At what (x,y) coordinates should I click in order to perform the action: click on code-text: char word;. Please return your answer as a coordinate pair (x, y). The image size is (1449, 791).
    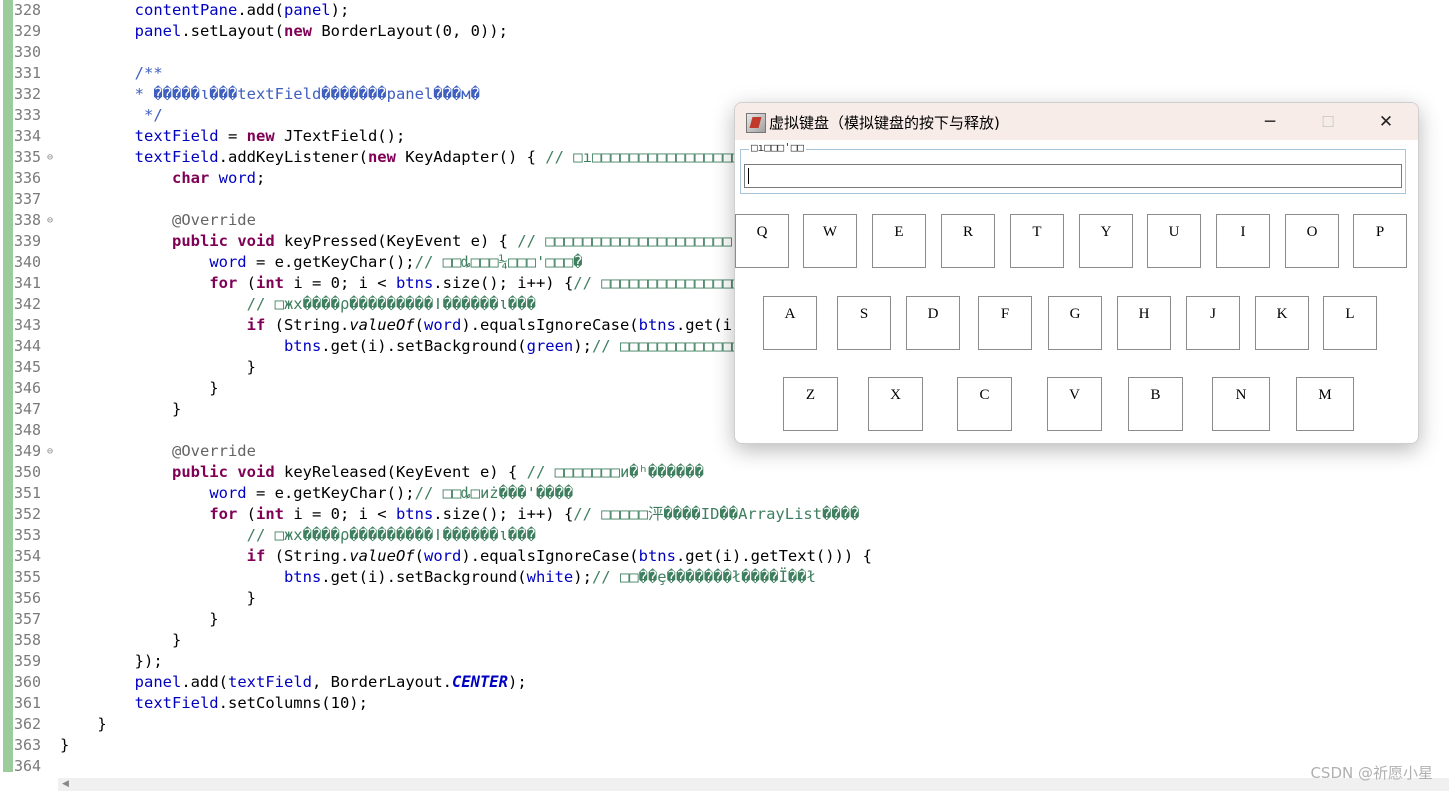
    Looking at the image, I should click on (218, 178).